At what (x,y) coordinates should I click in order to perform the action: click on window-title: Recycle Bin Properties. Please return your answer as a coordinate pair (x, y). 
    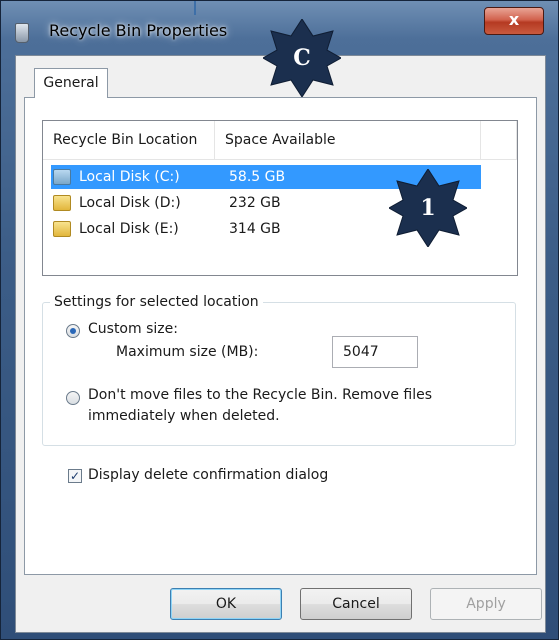
    Looking at the image, I should click on (138, 30).